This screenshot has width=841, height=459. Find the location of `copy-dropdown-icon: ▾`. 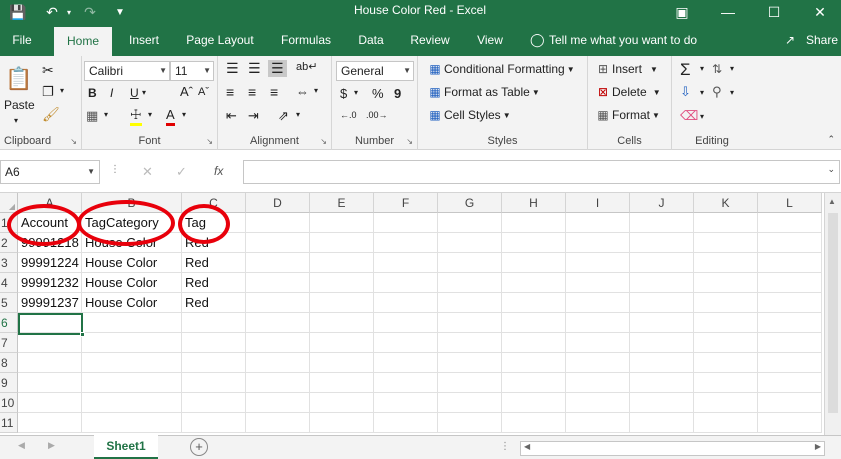

copy-dropdown-icon: ▾ is located at coordinates (62, 90).